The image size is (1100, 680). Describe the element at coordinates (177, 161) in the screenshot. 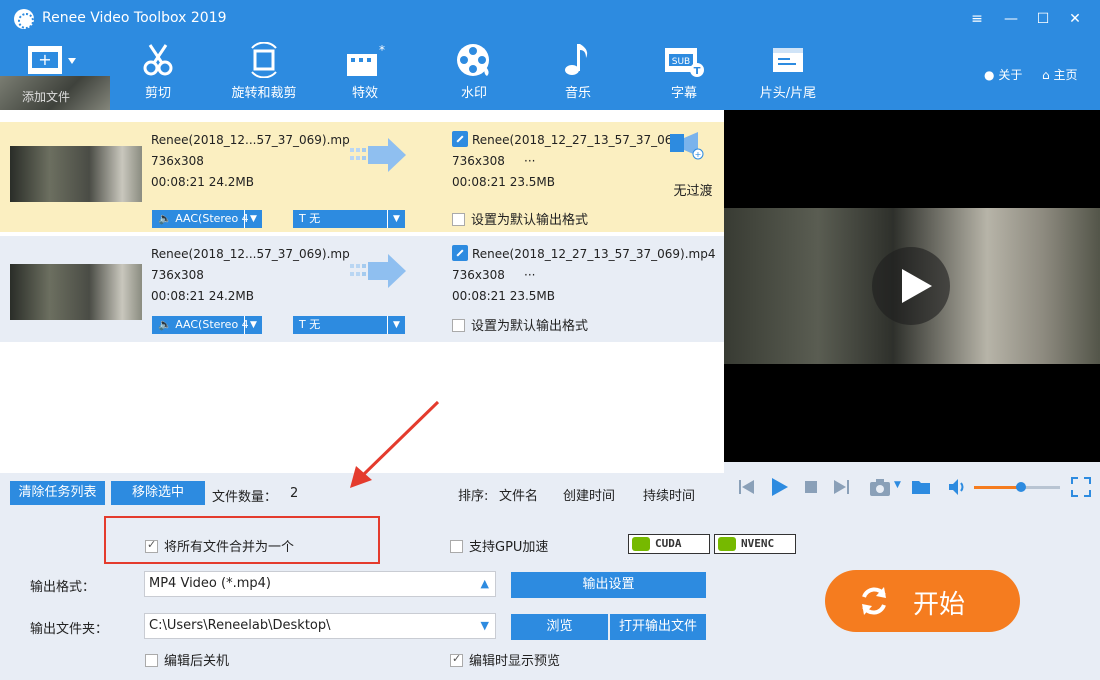

I see `source-resolution: 736x308` at that location.